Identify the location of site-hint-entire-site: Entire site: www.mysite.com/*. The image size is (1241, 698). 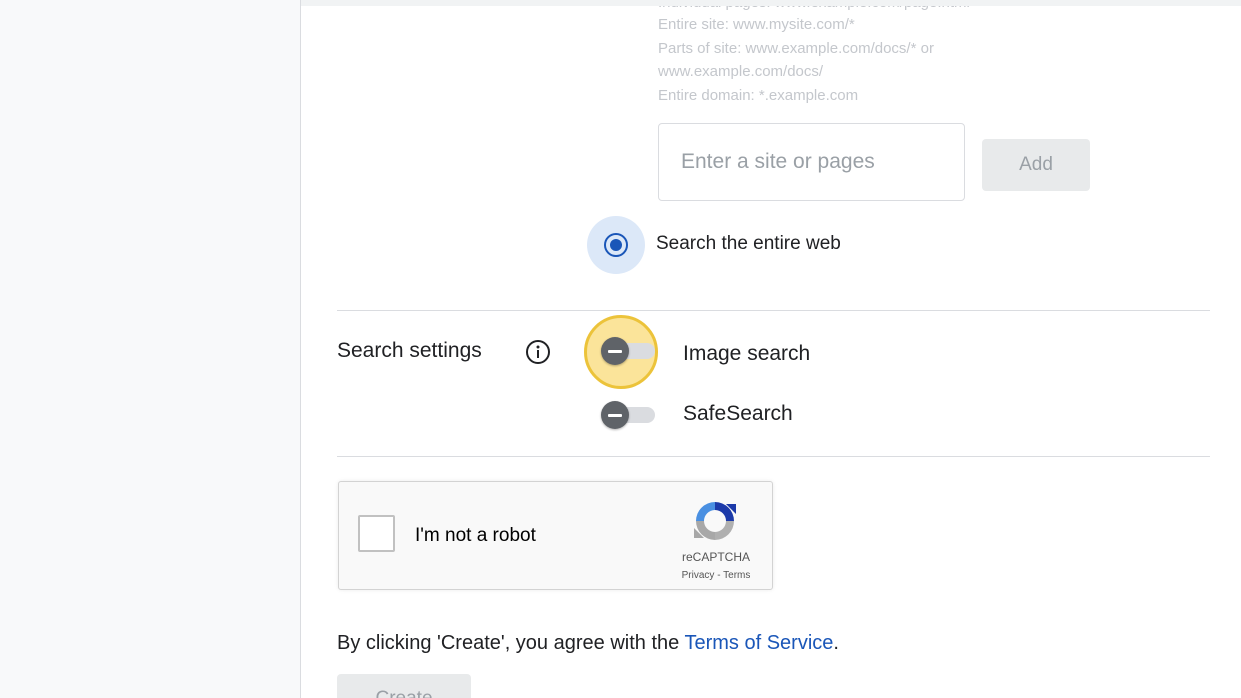
(756, 24).